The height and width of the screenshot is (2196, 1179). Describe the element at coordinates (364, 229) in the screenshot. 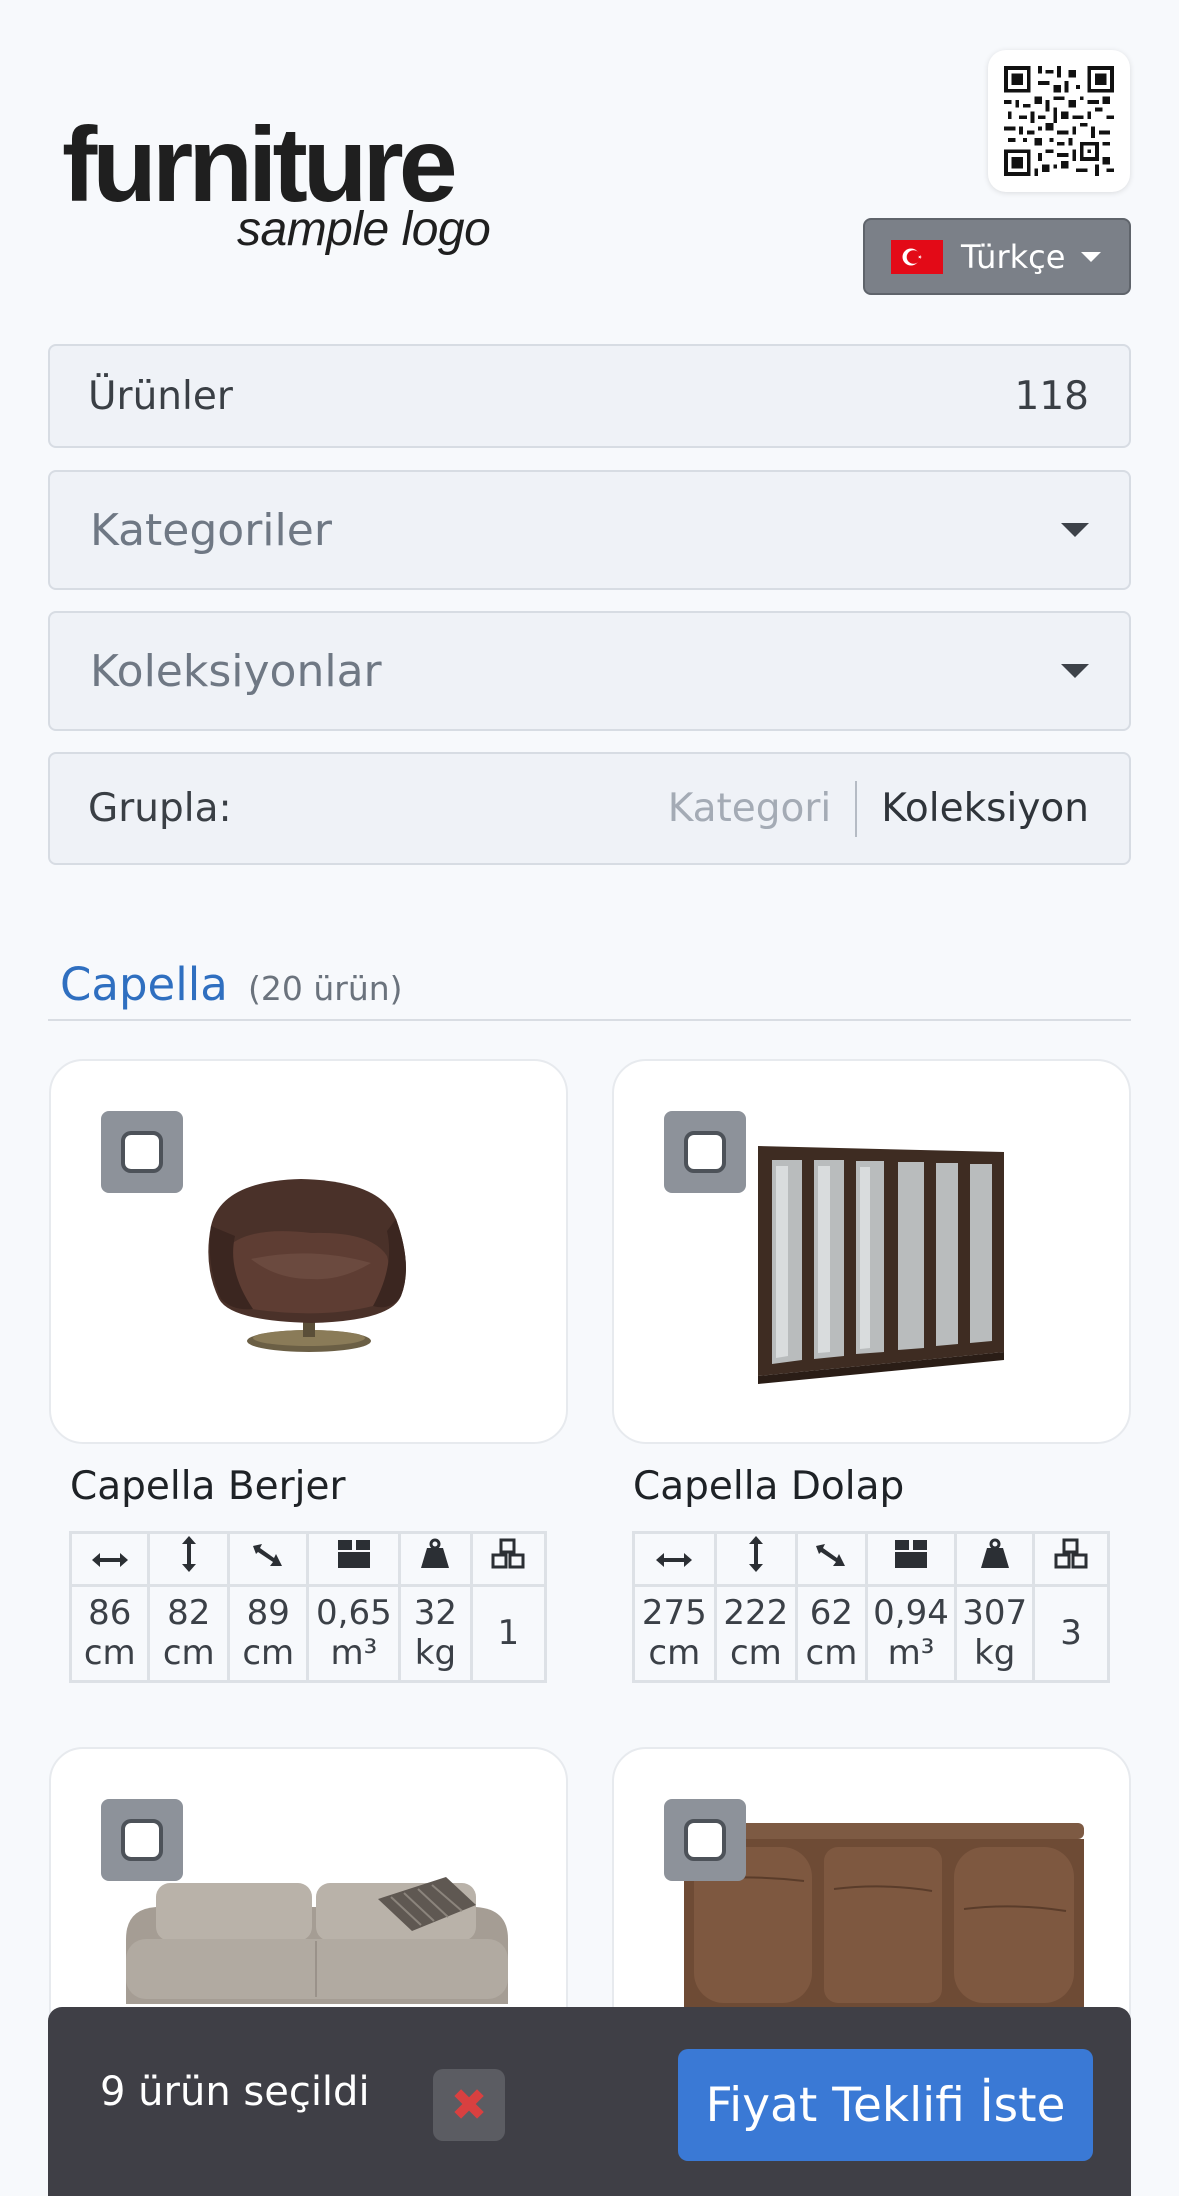

I see `logo-sub-text: sample logo` at that location.